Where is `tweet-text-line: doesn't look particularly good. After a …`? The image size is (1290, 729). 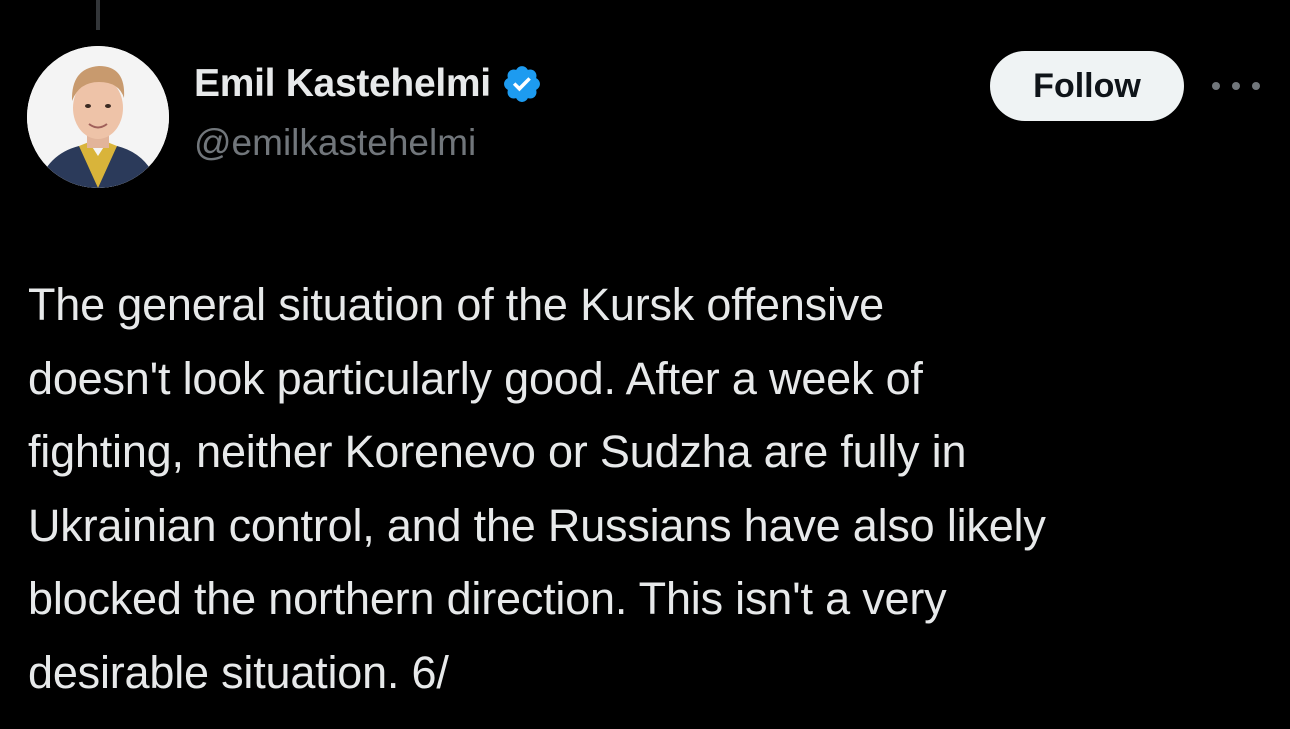 tweet-text-line: doesn't look particularly good. After a … is located at coordinates (475, 378).